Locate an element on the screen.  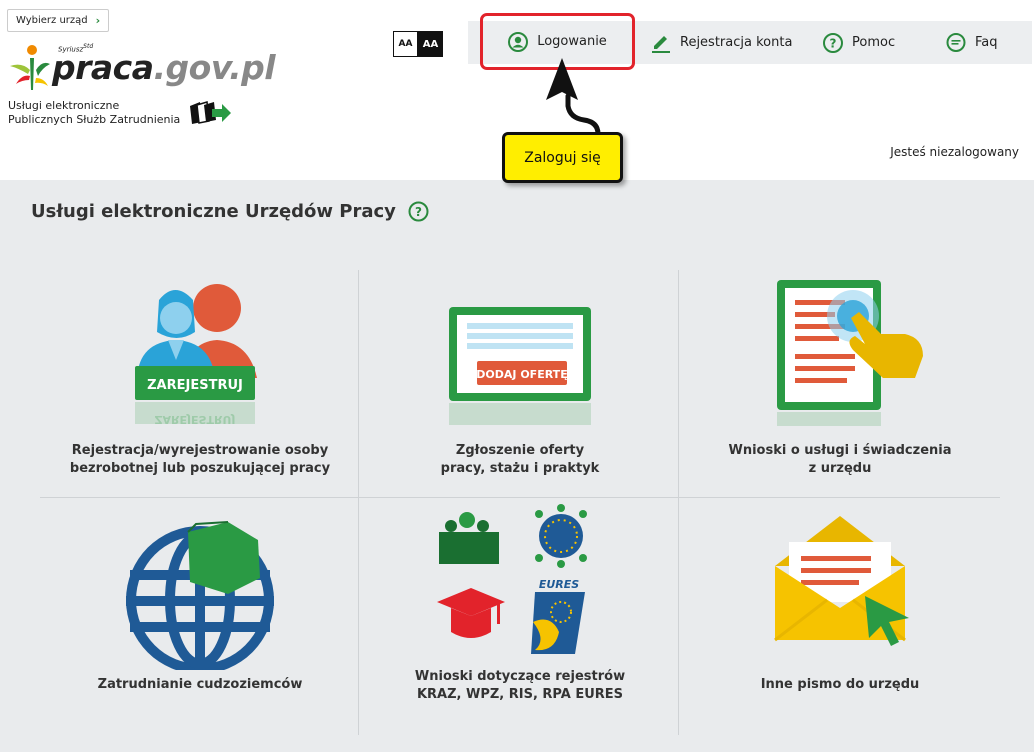
register-person-icon: ZAREJESTRUJ ZAREJESTRUJ is located at coordinates (200, 355).